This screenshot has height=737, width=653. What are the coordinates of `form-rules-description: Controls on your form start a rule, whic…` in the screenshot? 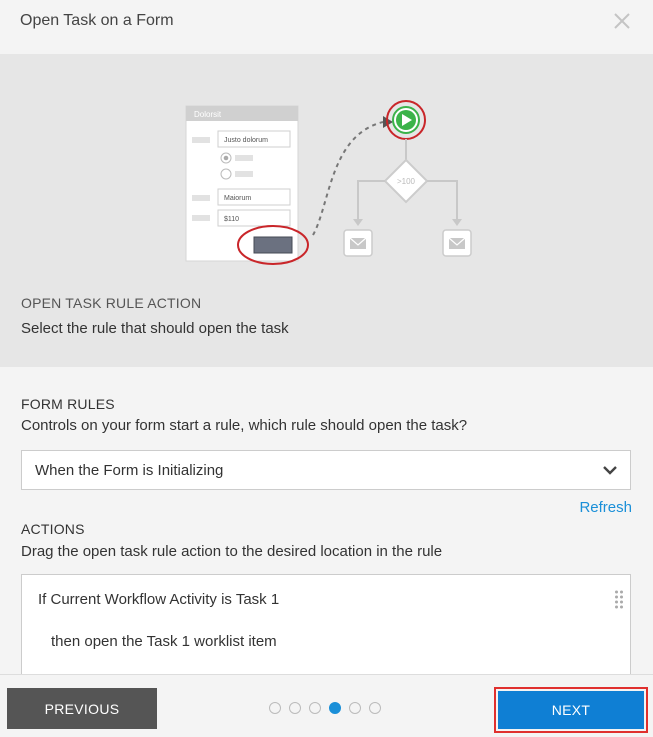 It's located at (244, 425).